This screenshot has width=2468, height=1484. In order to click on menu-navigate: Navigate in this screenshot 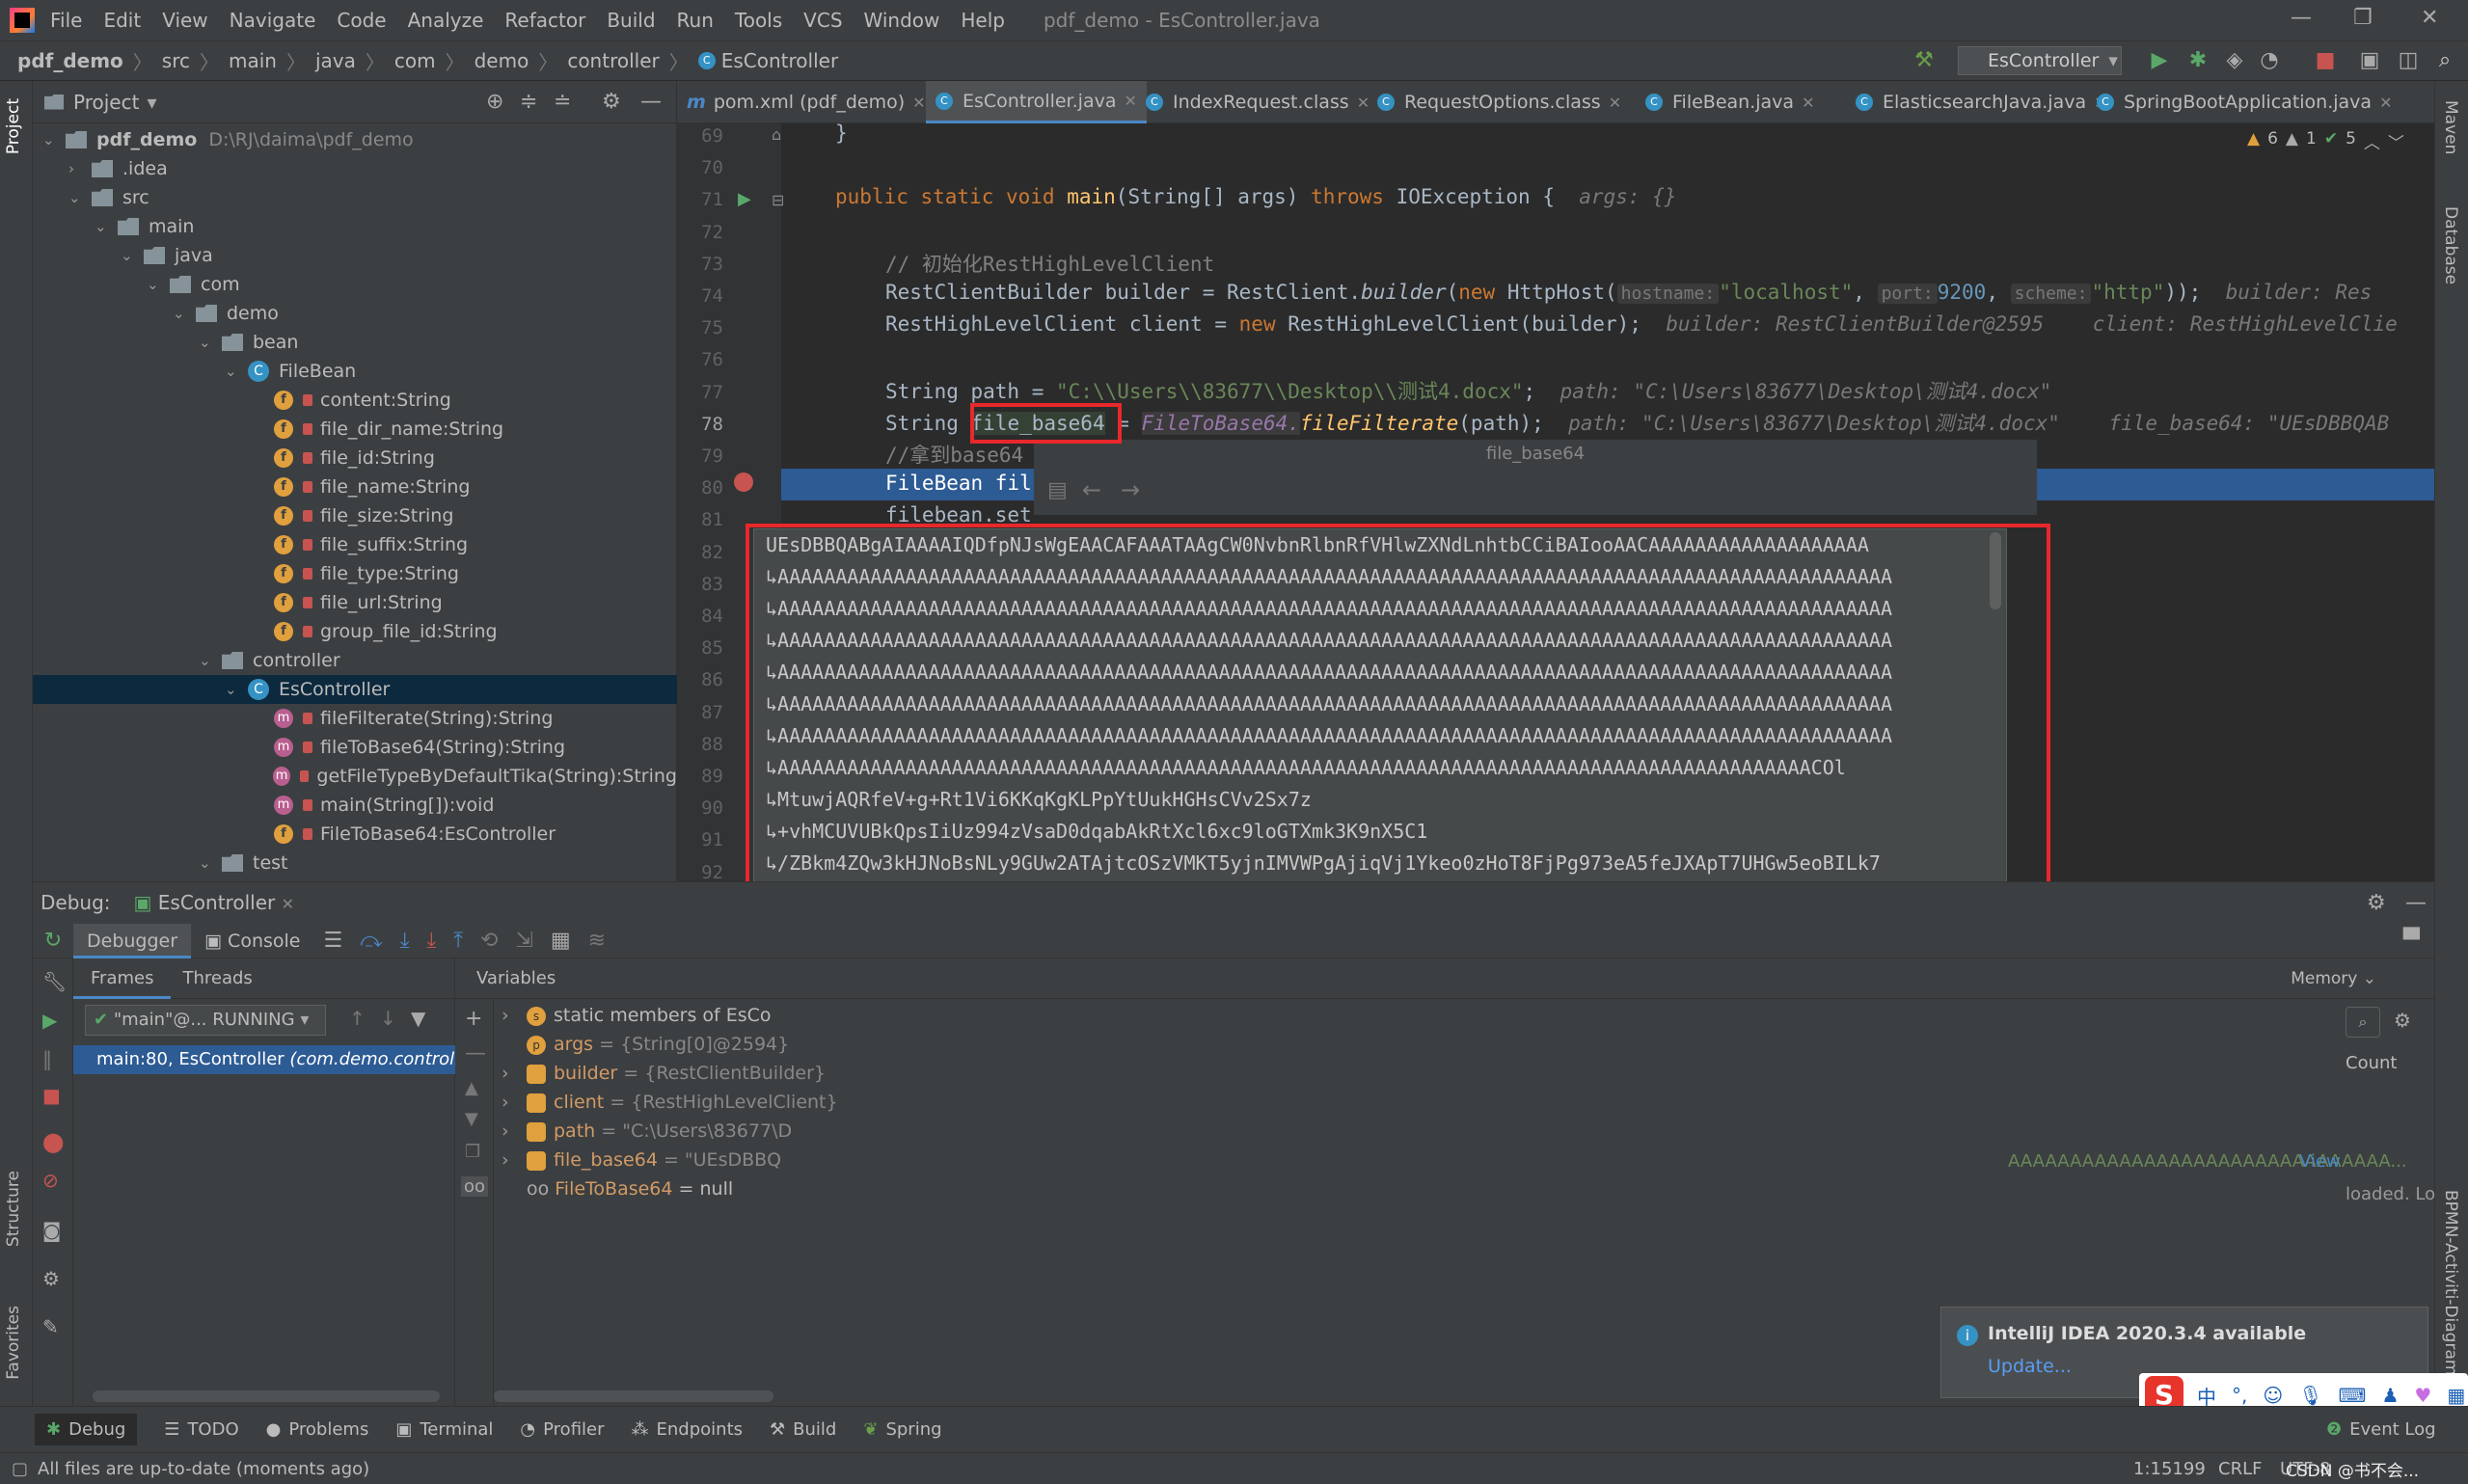, I will do `click(273, 20)`.